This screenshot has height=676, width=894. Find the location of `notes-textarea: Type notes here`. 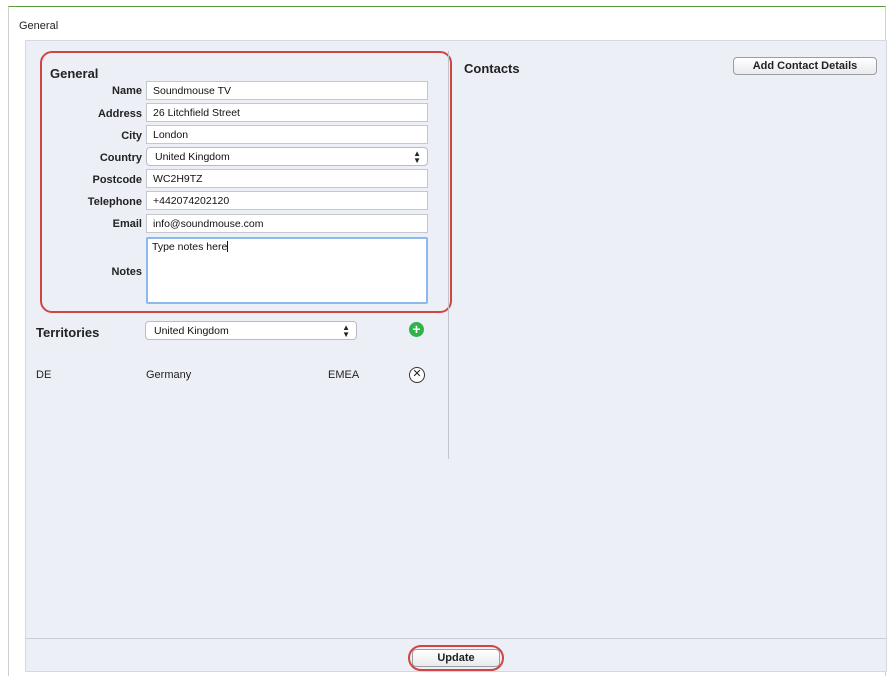

notes-textarea: Type notes here is located at coordinates (287, 270).